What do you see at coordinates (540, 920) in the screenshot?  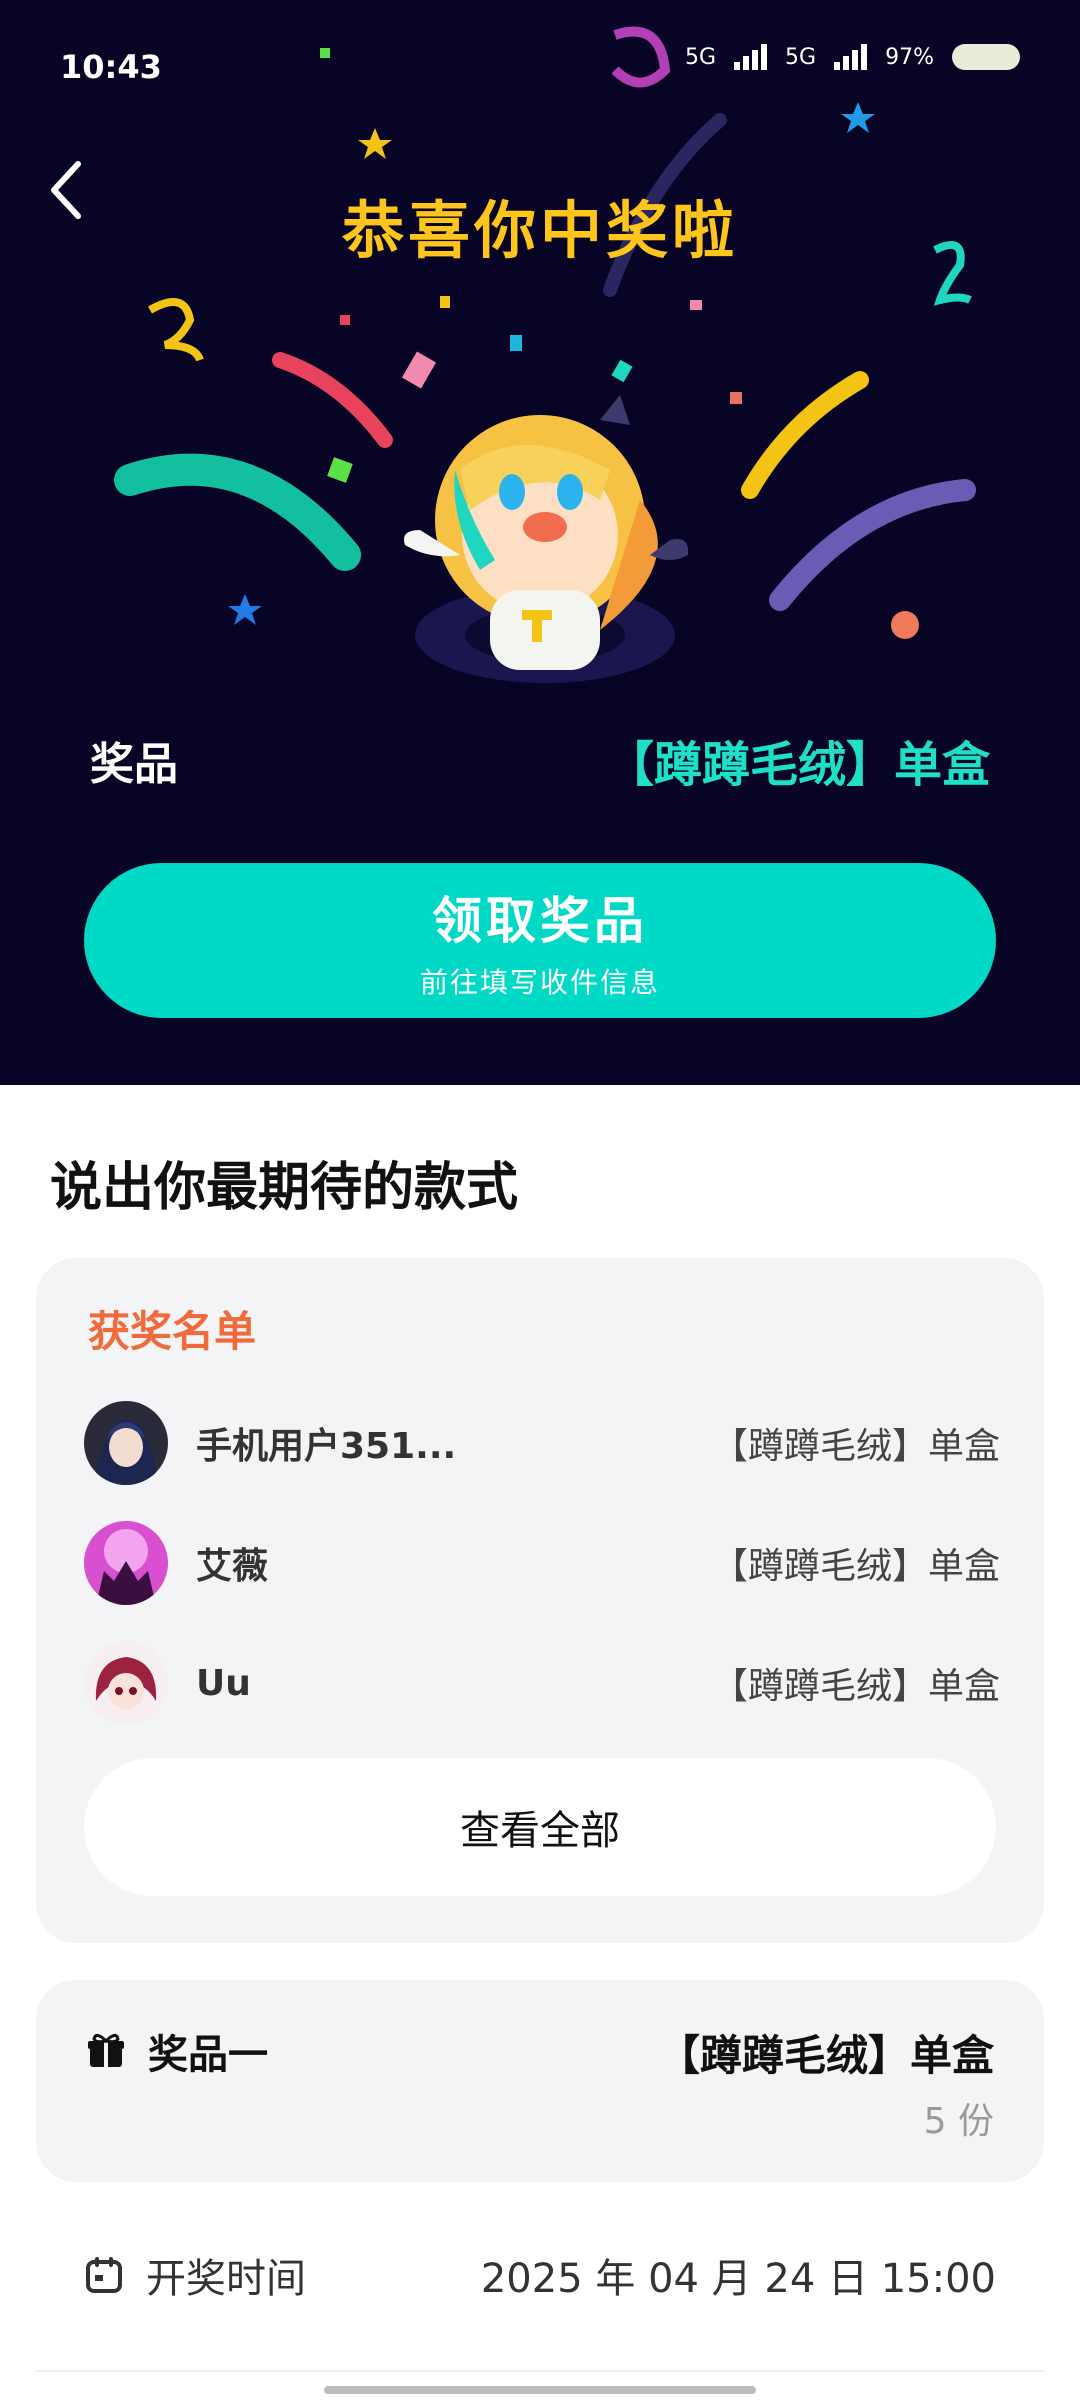 I see `claim-prize-label: 领取奖品` at bounding box center [540, 920].